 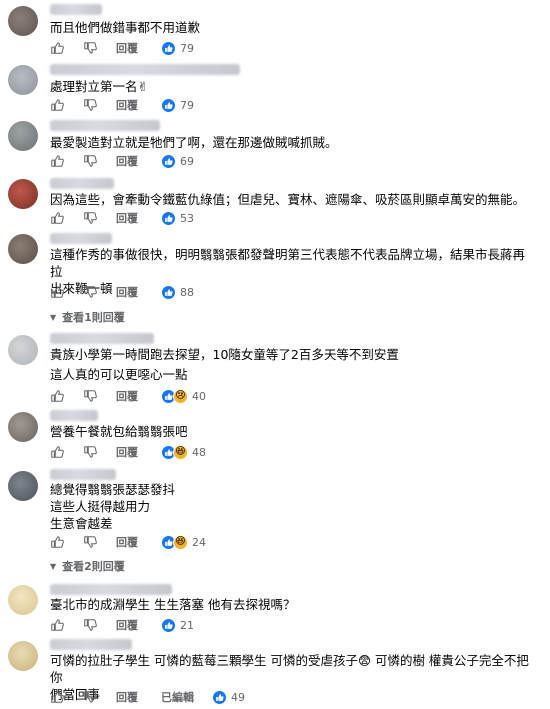 I want to click on reaction-summary: 😢 40, so click(x=183, y=396).